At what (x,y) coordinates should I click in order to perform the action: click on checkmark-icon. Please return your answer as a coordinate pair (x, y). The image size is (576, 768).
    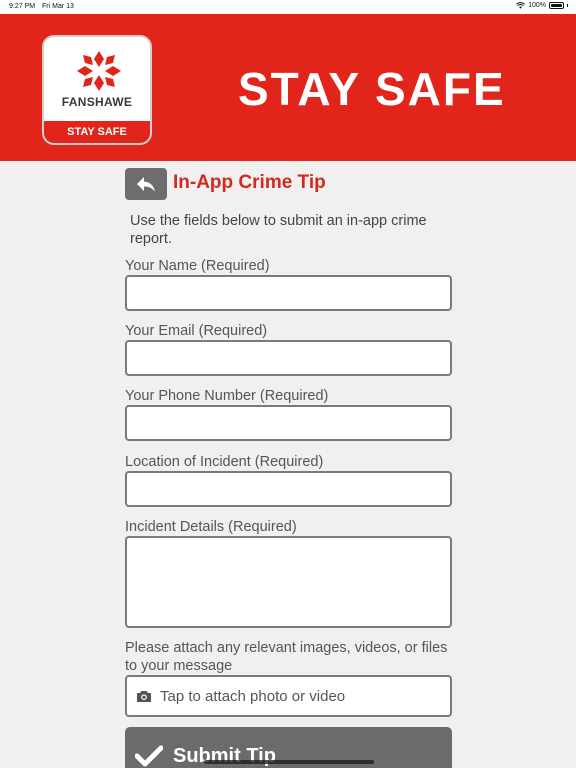
    Looking at the image, I should click on (149, 756).